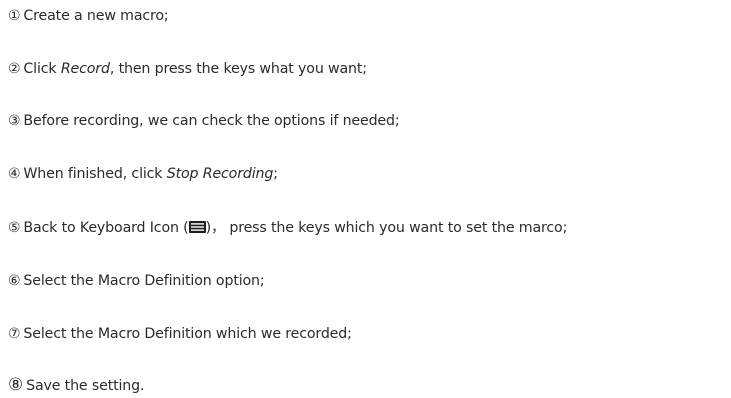 The width and height of the screenshot is (731, 398). What do you see at coordinates (106, 228) in the screenshot?
I see `step-text-pre: Back to Keyboard Icon (` at bounding box center [106, 228].